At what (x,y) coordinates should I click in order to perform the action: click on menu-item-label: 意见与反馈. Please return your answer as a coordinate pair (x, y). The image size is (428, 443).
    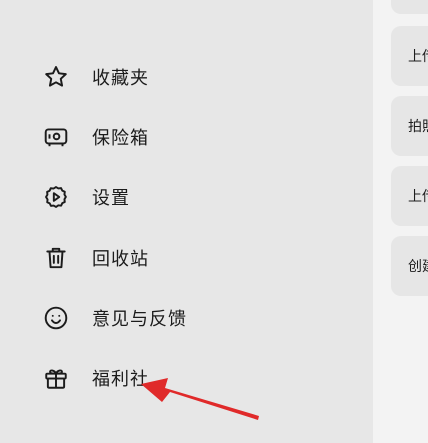
    Looking at the image, I should click on (139, 319).